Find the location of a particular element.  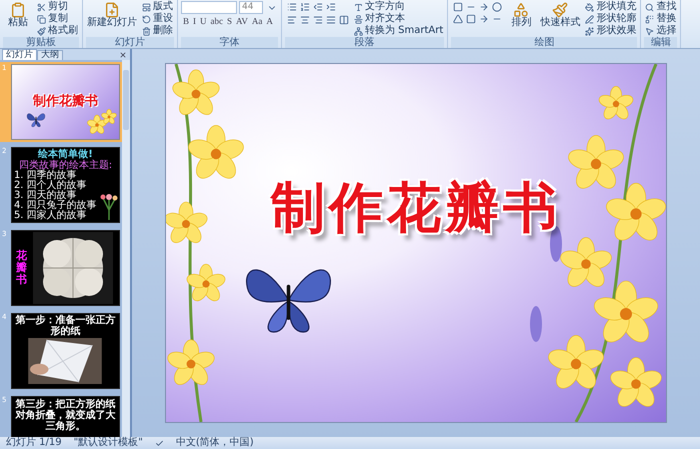

list-item: 4. 四只兔子的故事 is located at coordinates (56, 206).